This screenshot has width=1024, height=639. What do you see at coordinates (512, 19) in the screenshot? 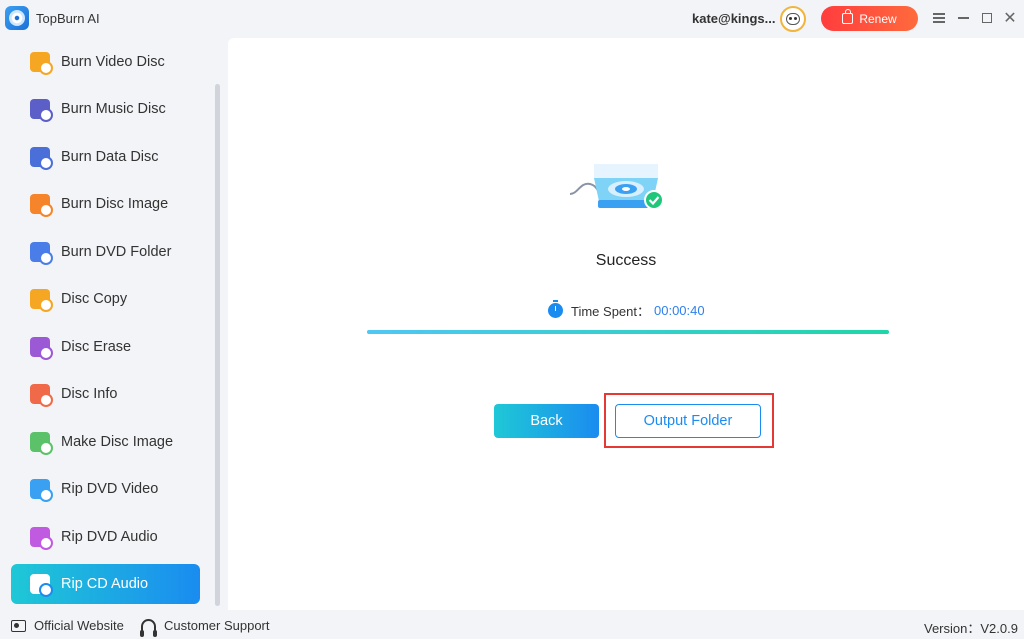
I see `title-bar: TopBurn AI kate@kings... Renew ✕` at bounding box center [512, 19].